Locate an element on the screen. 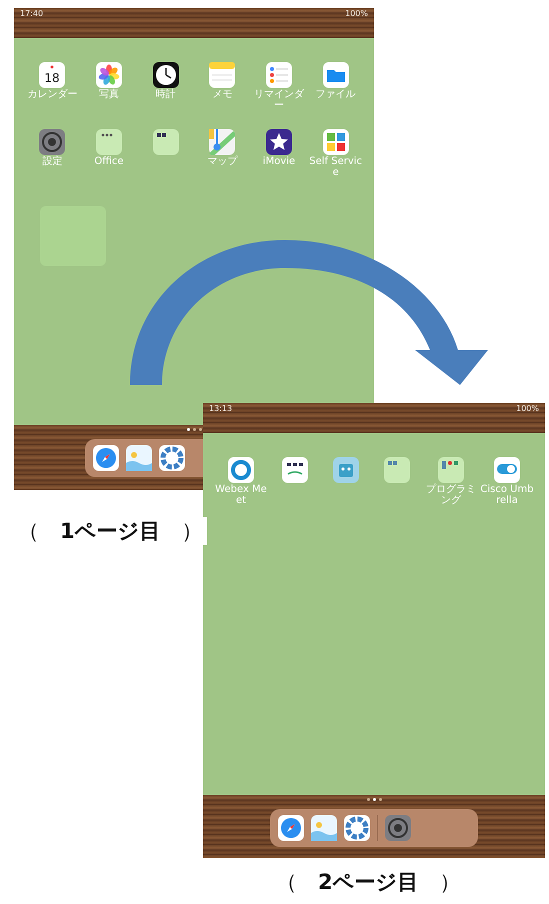 This screenshot has width=549, height=904. app-label: カレンダー is located at coordinates (52, 95).